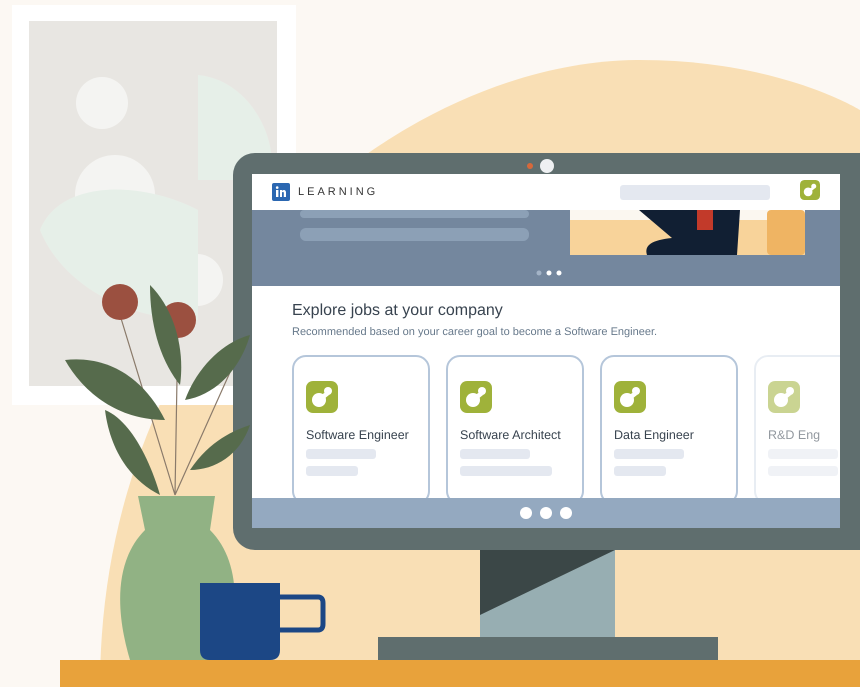 The image size is (860, 687). What do you see at coordinates (654, 435) in the screenshot?
I see `job-title: Data Engineer` at bounding box center [654, 435].